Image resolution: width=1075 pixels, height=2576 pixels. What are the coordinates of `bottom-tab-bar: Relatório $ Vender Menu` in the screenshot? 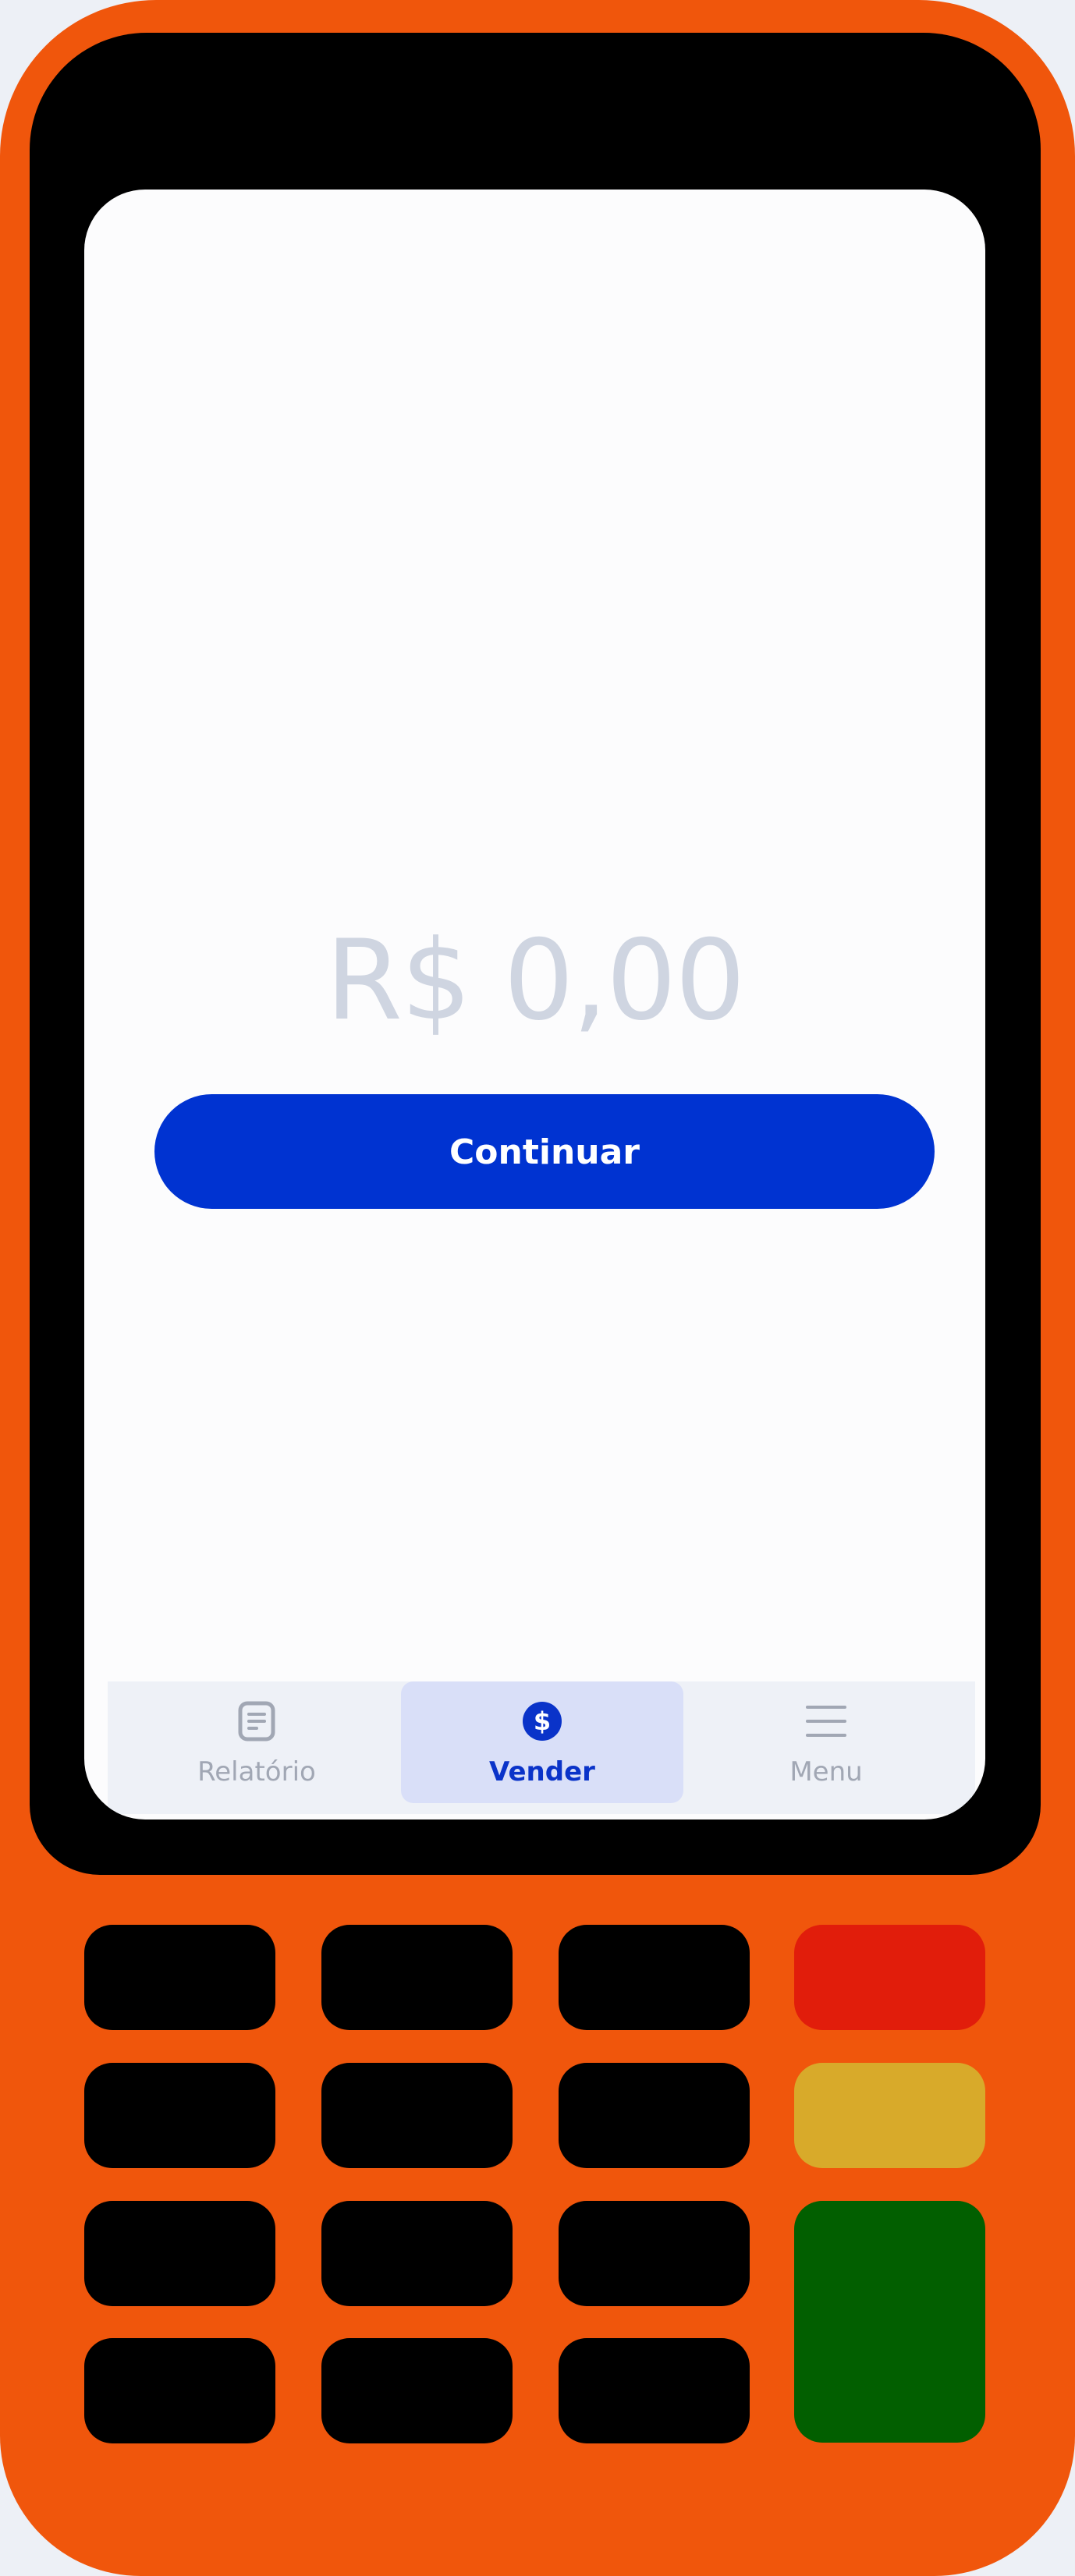 It's located at (541, 1747).